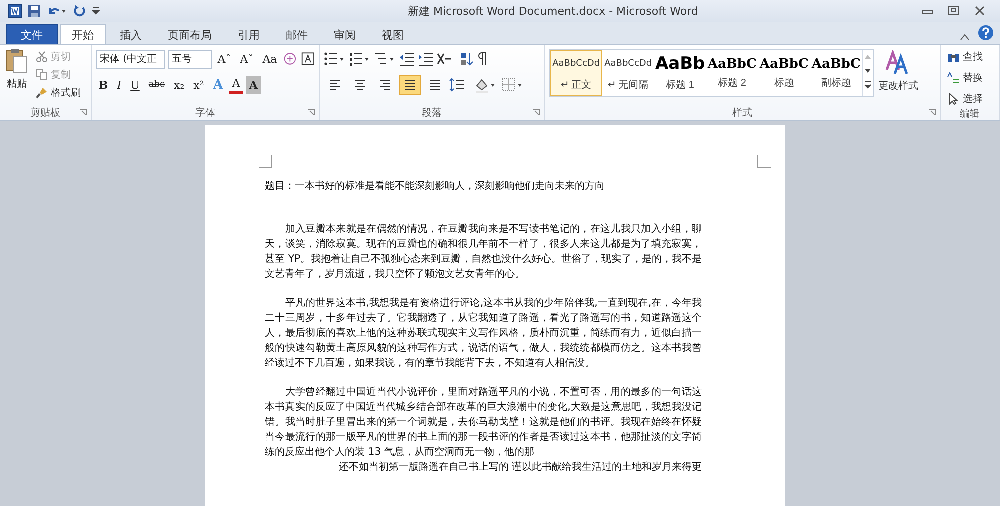 This screenshot has height=506, width=1000. Describe the element at coordinates (130, 59) in the screenshot. I see `font-name-field: 宋体 (中文正` at that location.